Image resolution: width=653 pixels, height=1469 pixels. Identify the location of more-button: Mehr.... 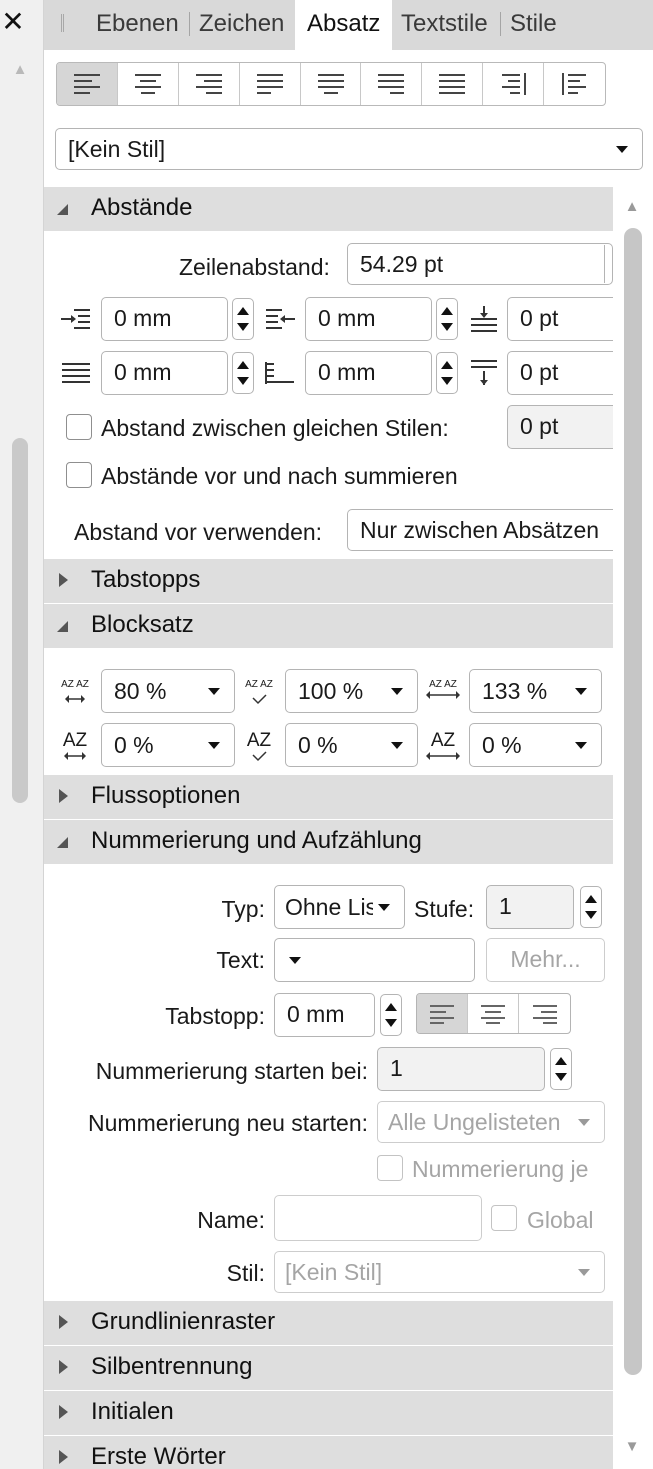
(545, 960).